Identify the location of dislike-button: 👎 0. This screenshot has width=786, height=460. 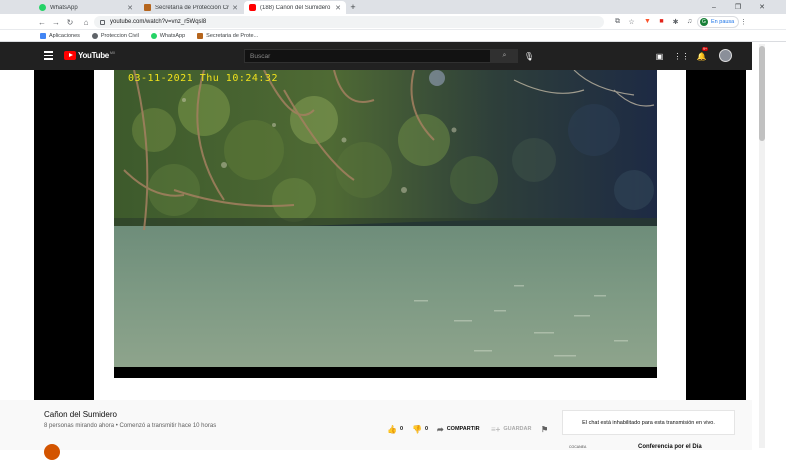
(420, 429).